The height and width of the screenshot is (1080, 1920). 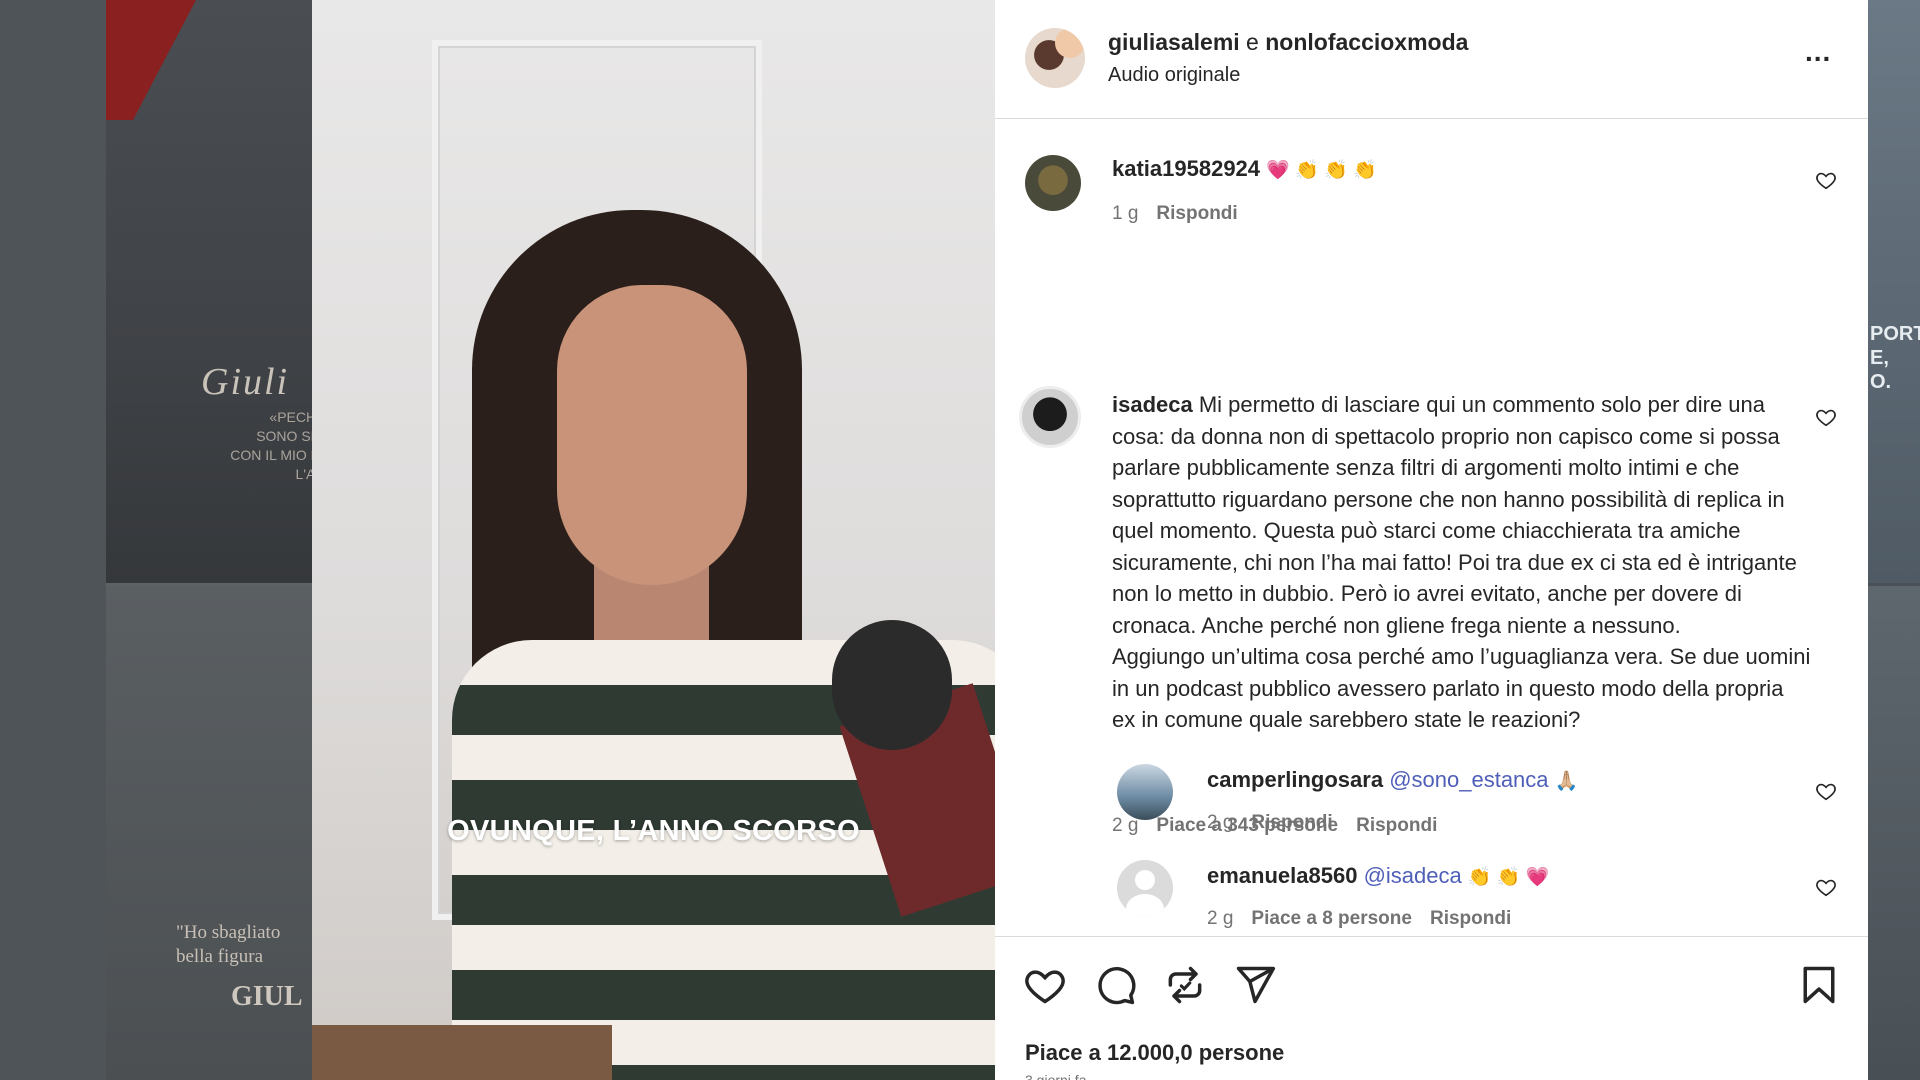 What do you see at coordinates (1152, 404) in the screenshot?
I see `commenter-username: isadeca` at bounding box center [1152, 404].